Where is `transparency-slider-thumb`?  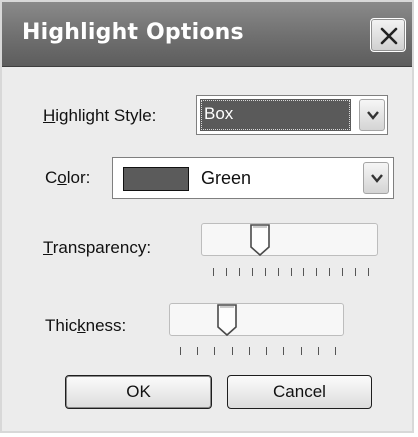 transparency-slider-thumb is located at coordinates (260, 240).